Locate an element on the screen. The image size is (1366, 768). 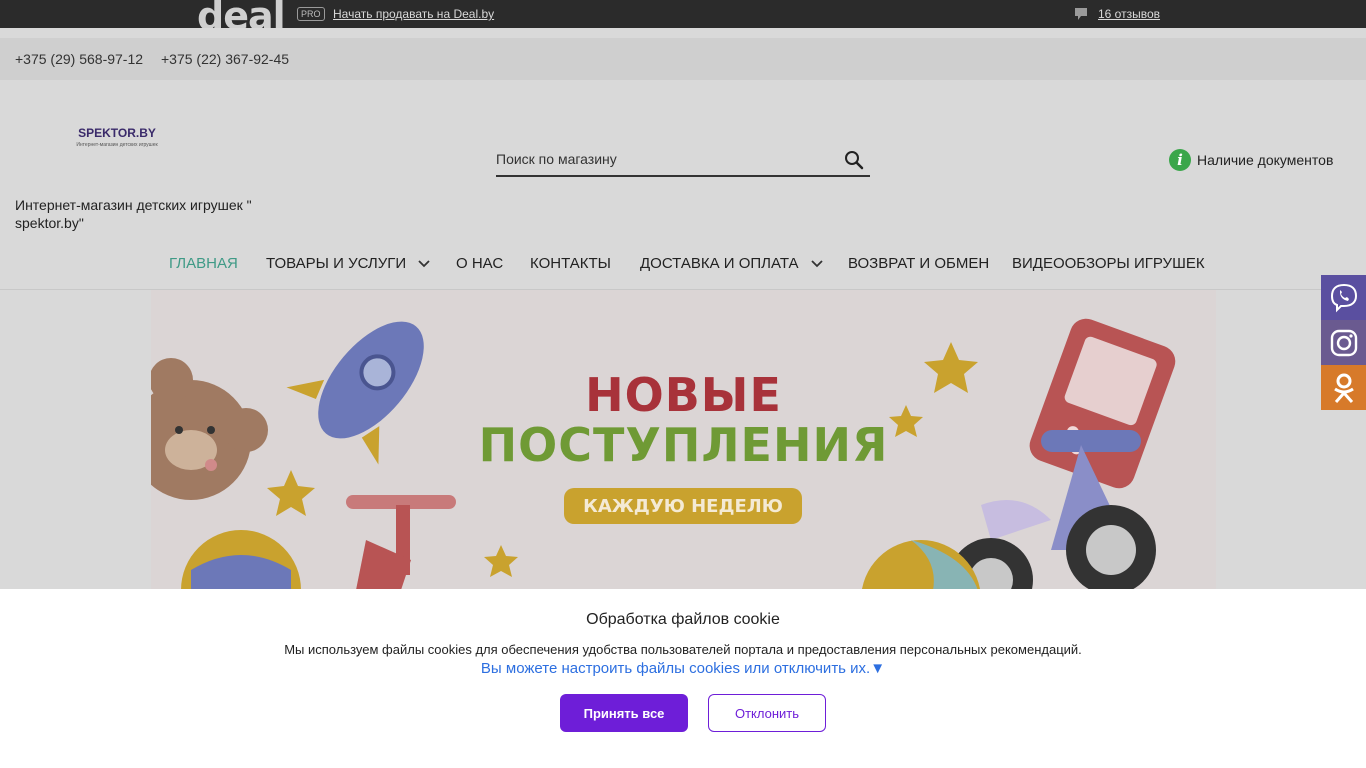
nav-item-label: Контакты is located at coordinates (570, 263).